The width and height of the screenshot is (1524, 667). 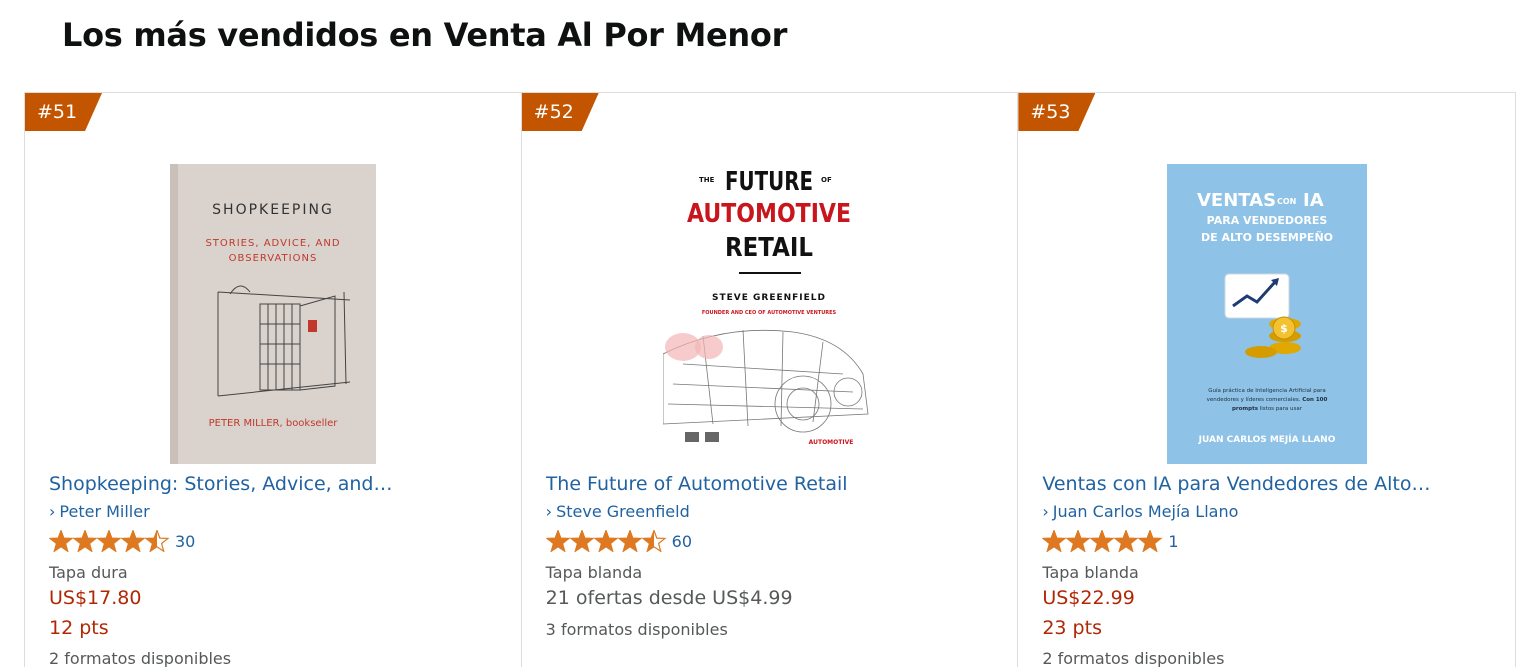 What do you see at coordinates (1236, 200) in the screenshot?
I see `svg-text: VENTAS` at bounding box center [1236, 200].